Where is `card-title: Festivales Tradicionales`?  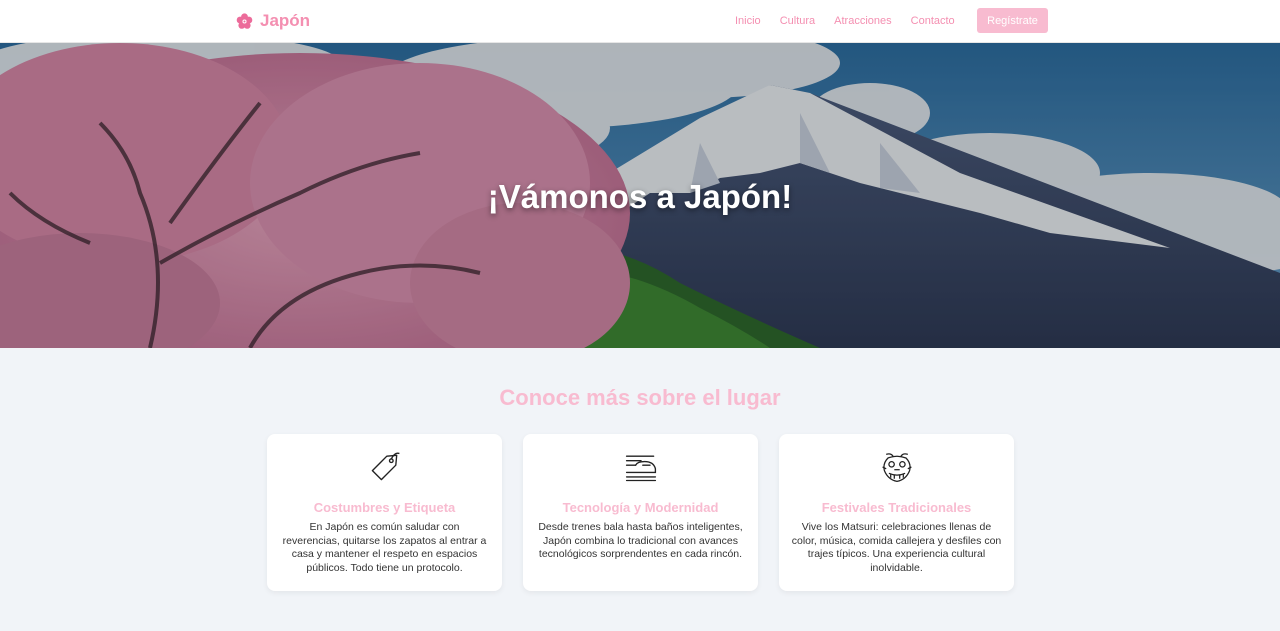 card-title: Festivales Tradicionales is located at coordinates (896, 507).